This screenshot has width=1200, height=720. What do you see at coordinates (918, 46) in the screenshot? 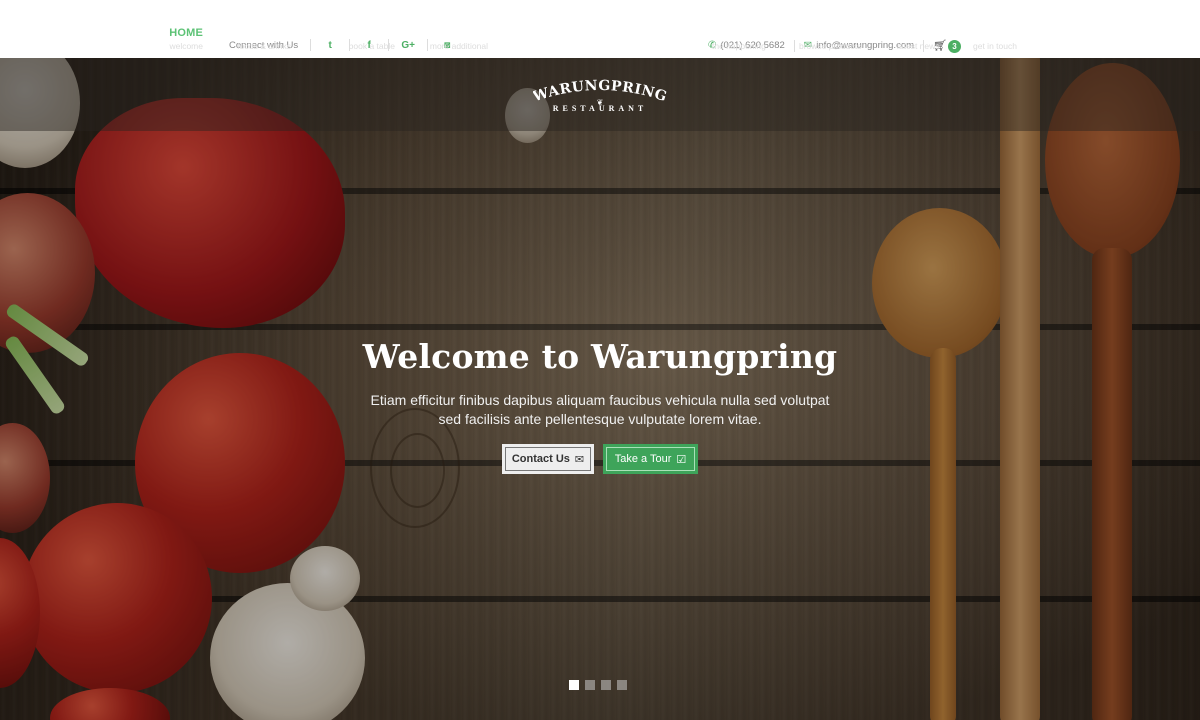
I see `nav-sublabel: latest news` at bounding box center [918, 46].